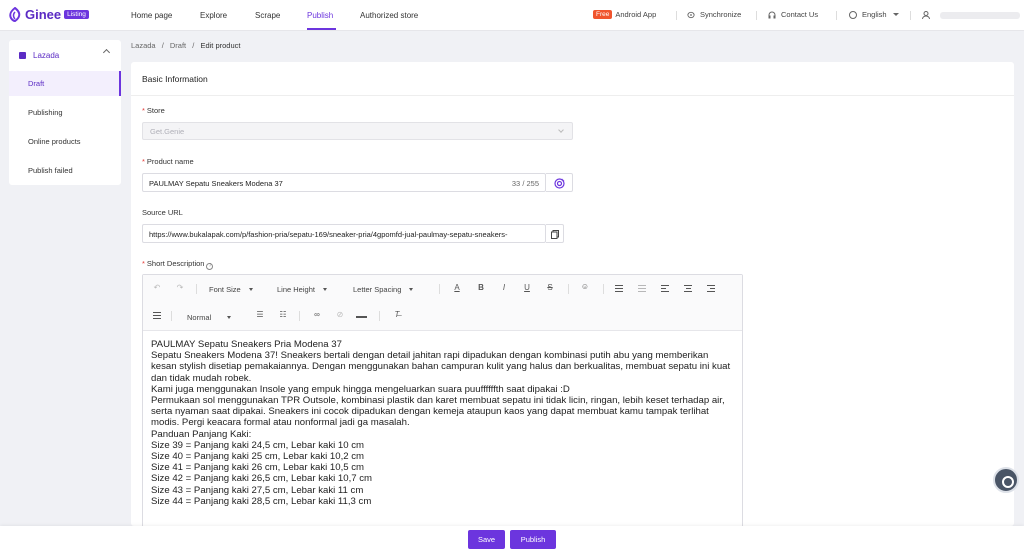 The width and height of the screenshot is (1024, 552). I want to click on brand-name: Ginee, so click(43, 14).